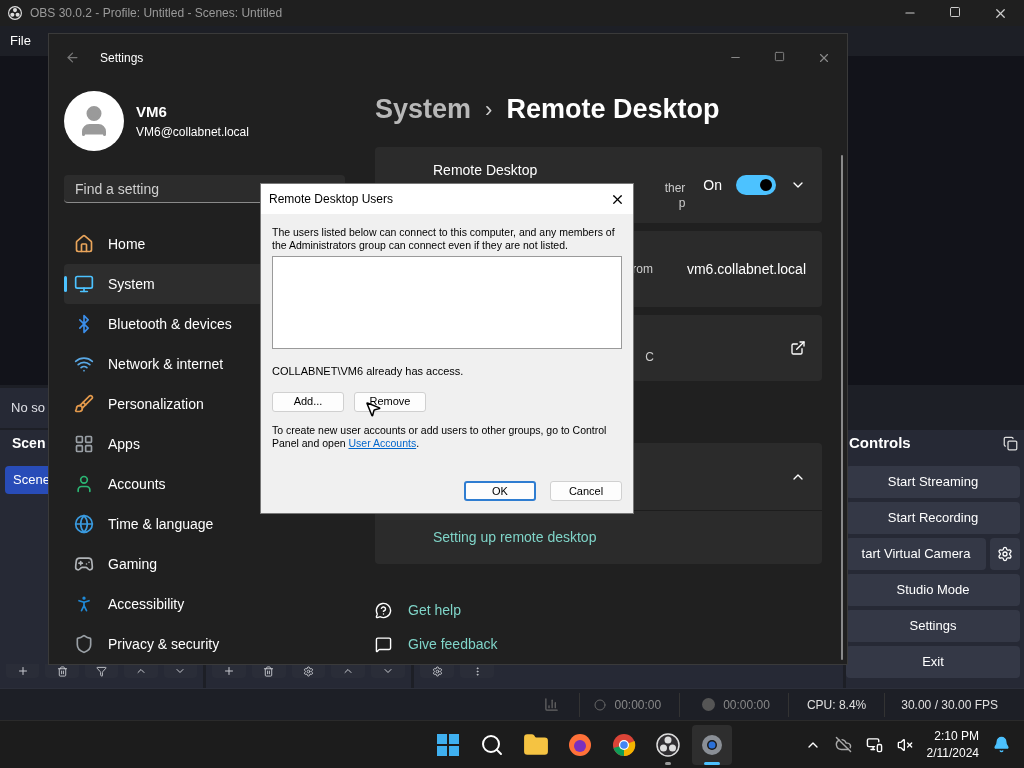 The image size is (1024, 768). I want to click on undock-icon, so click(1010, 443).